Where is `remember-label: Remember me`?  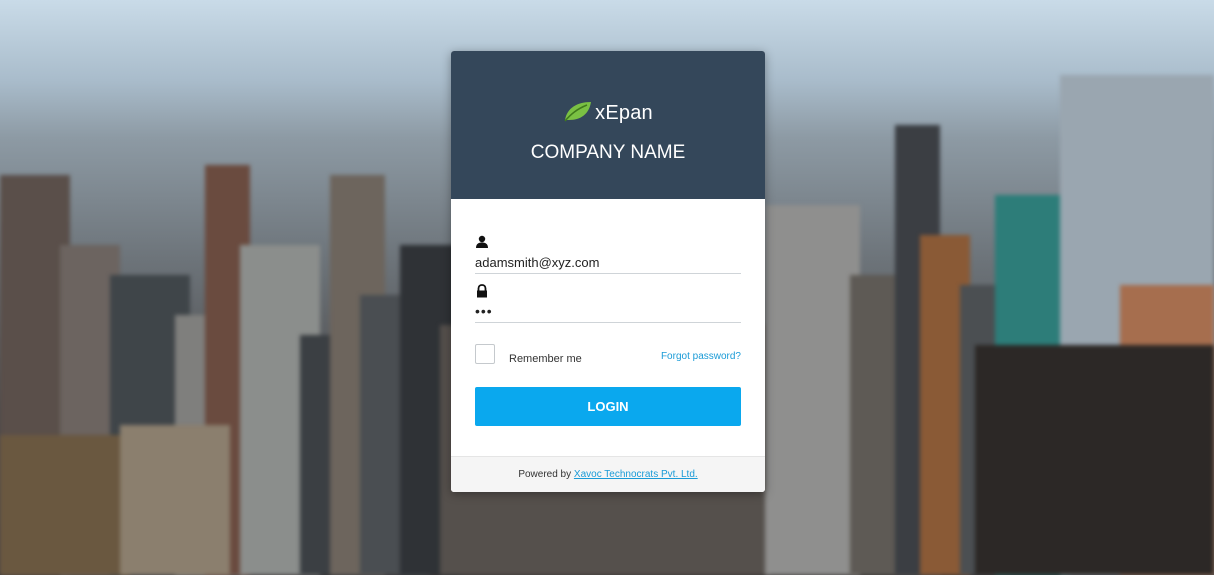 remember-label: Remember me is located at coordinates (545, 359).